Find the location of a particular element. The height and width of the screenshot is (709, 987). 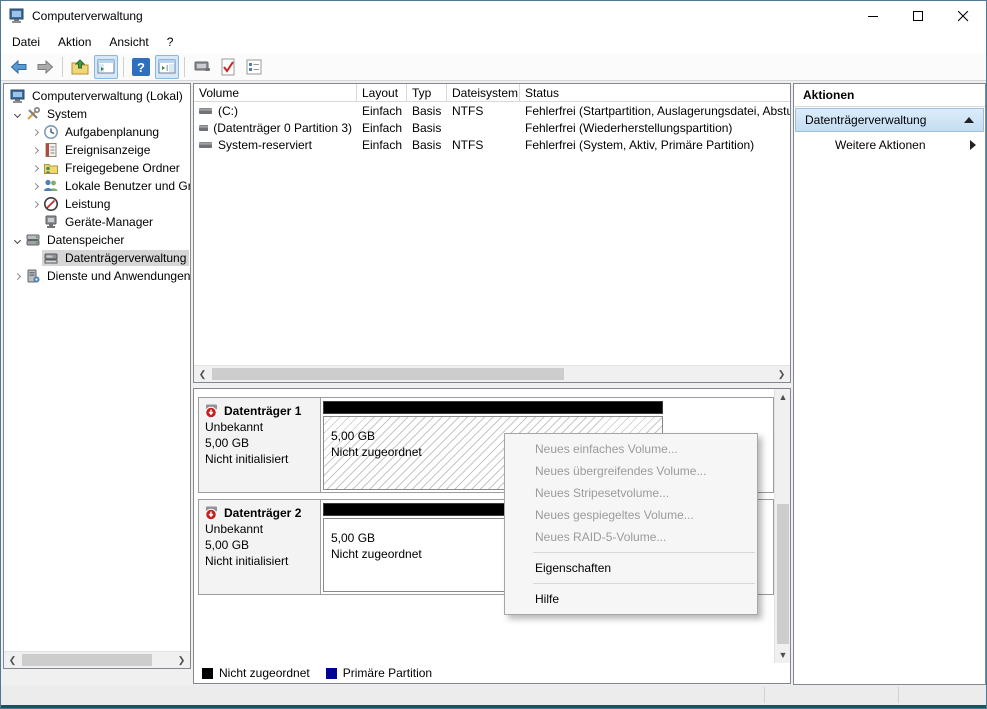

volume-list-horizontal-scrollbar: ❮ ❯ is located at coordinates (492, 373).